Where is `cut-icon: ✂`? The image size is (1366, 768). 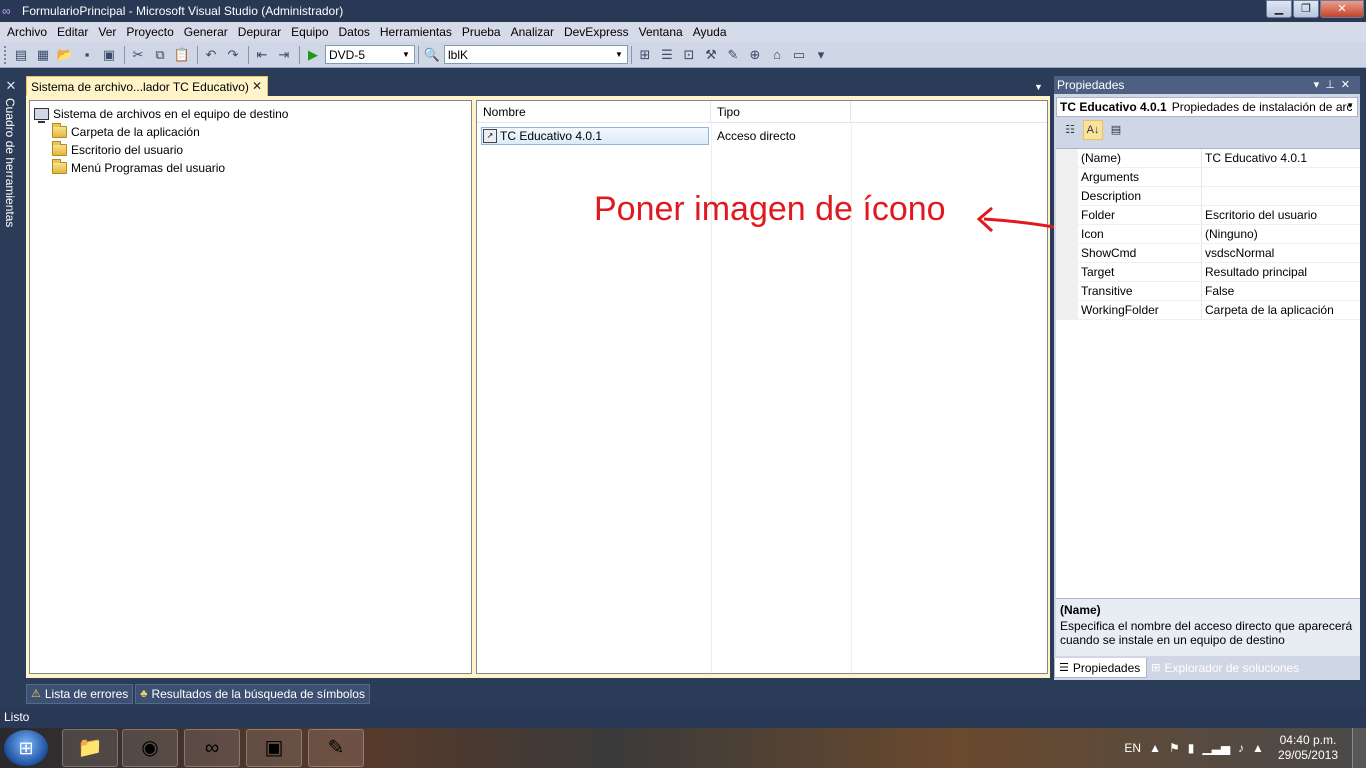 cut-icon: ✂ is located at coordinates (138, 55).